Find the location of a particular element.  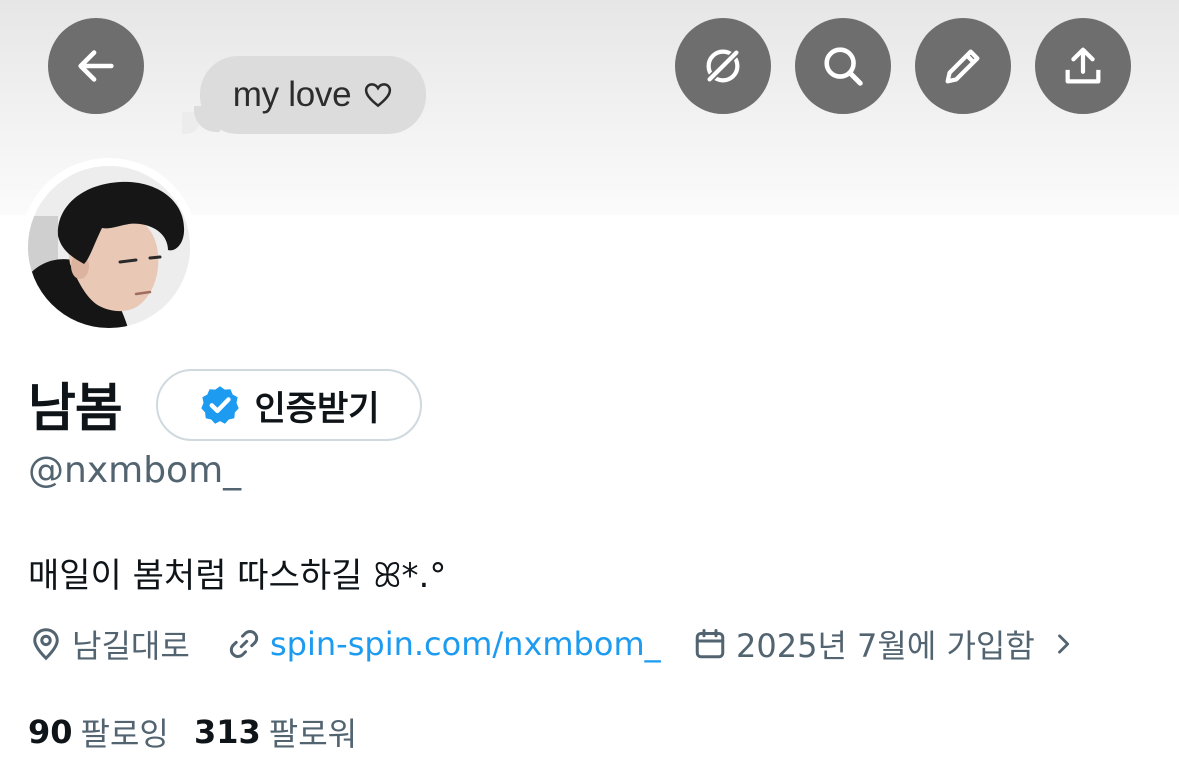

following-label: 팔로잉 is located at coordinates (124, 734).